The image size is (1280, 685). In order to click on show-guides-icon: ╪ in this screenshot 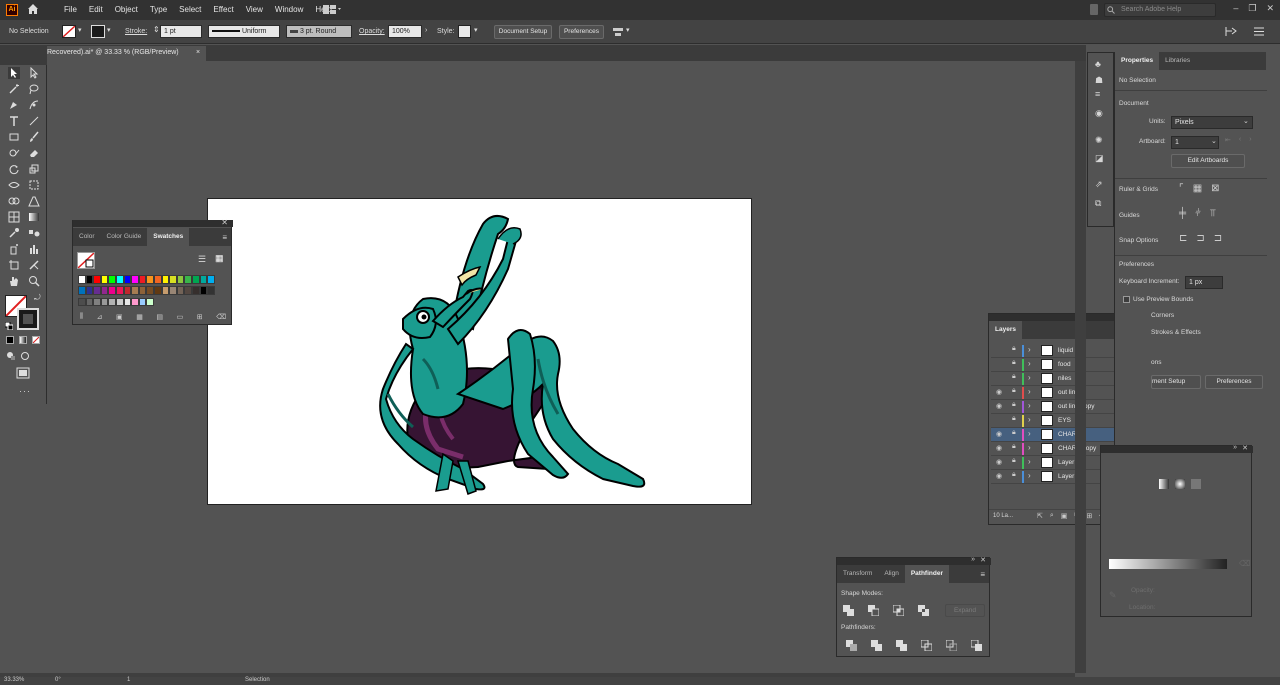, I will do `click(1182, 213)`.